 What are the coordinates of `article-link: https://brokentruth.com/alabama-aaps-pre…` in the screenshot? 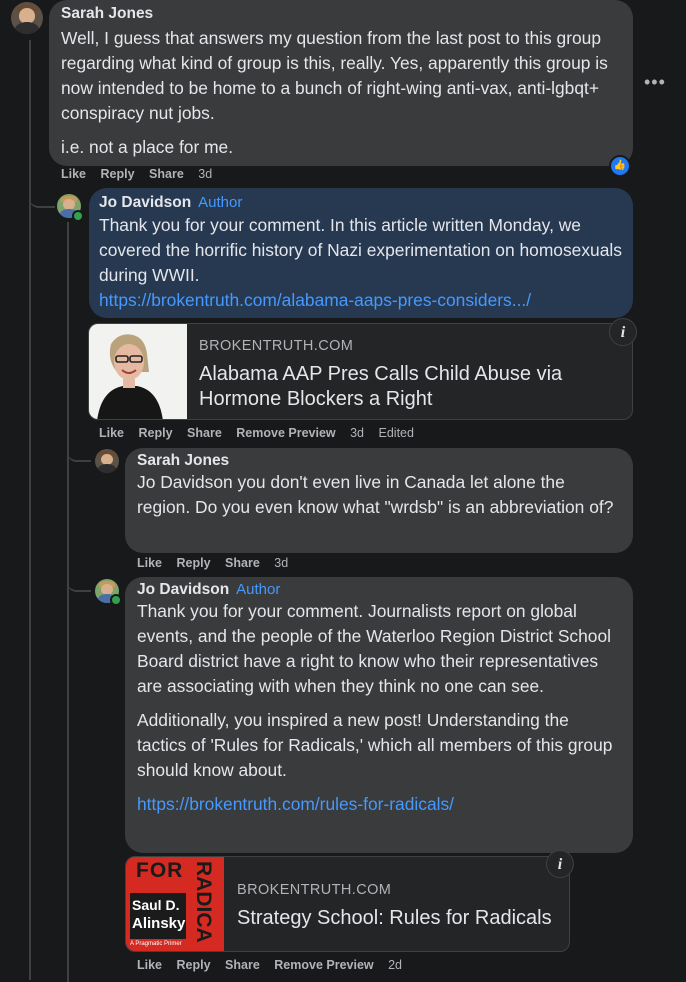 It's located at (361, 300).